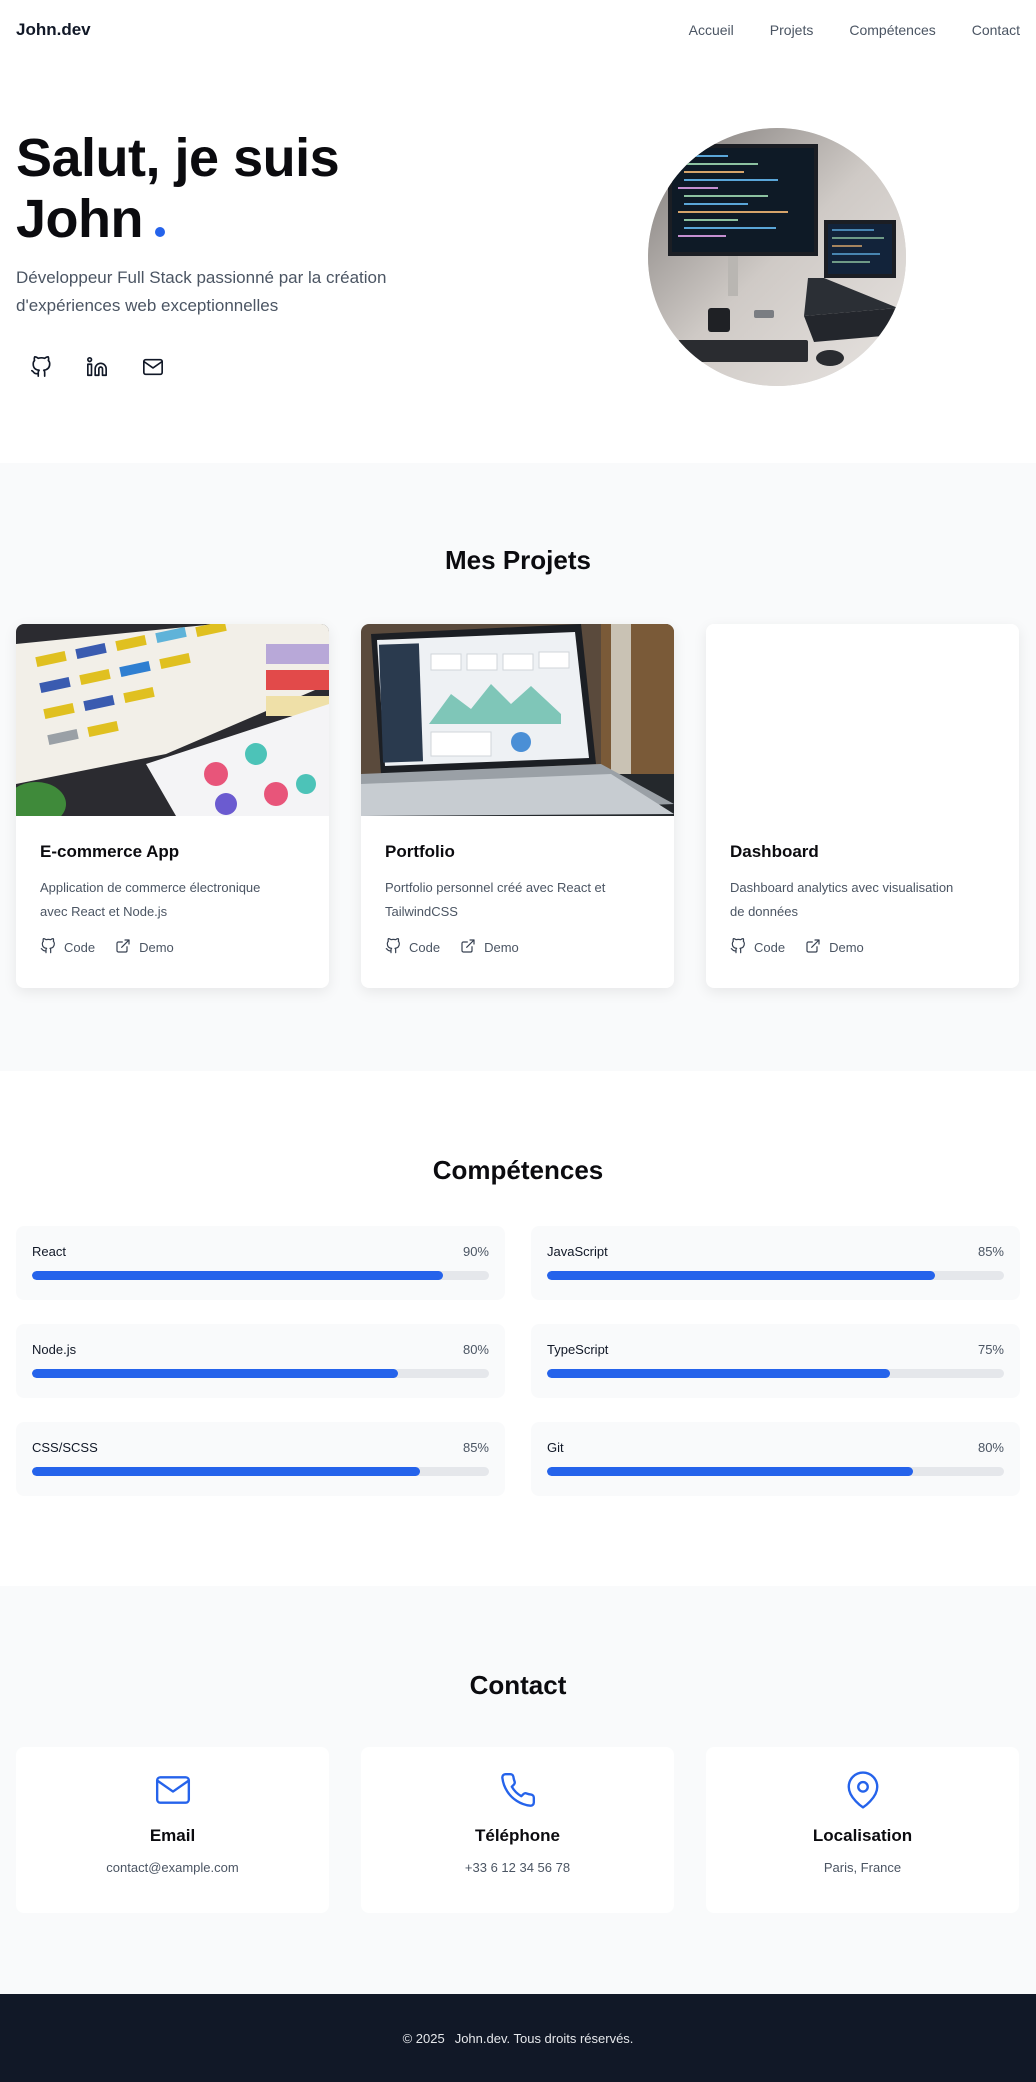  Describe the element at coordinates (555, 1447) in the screenshot. I see `skill-name: Git` at that location.